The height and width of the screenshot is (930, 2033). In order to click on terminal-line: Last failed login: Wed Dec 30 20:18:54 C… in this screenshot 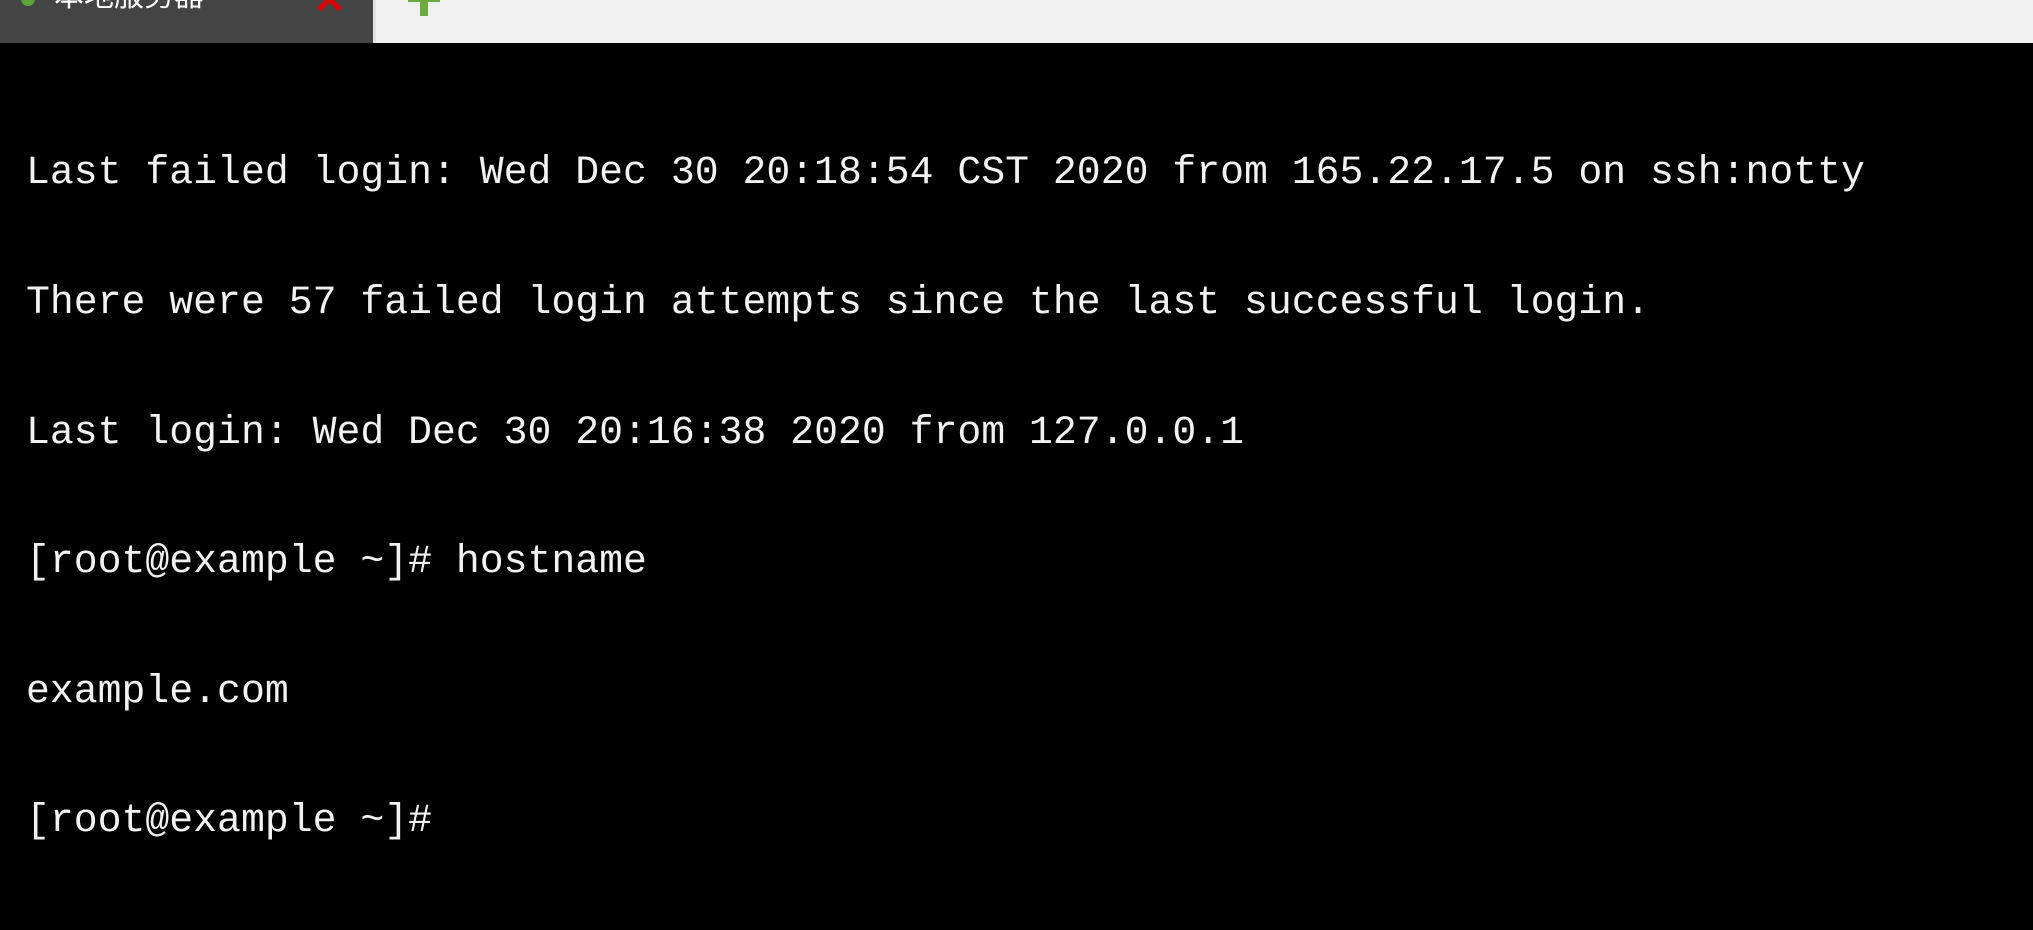, I will do `click(945, 173)`.